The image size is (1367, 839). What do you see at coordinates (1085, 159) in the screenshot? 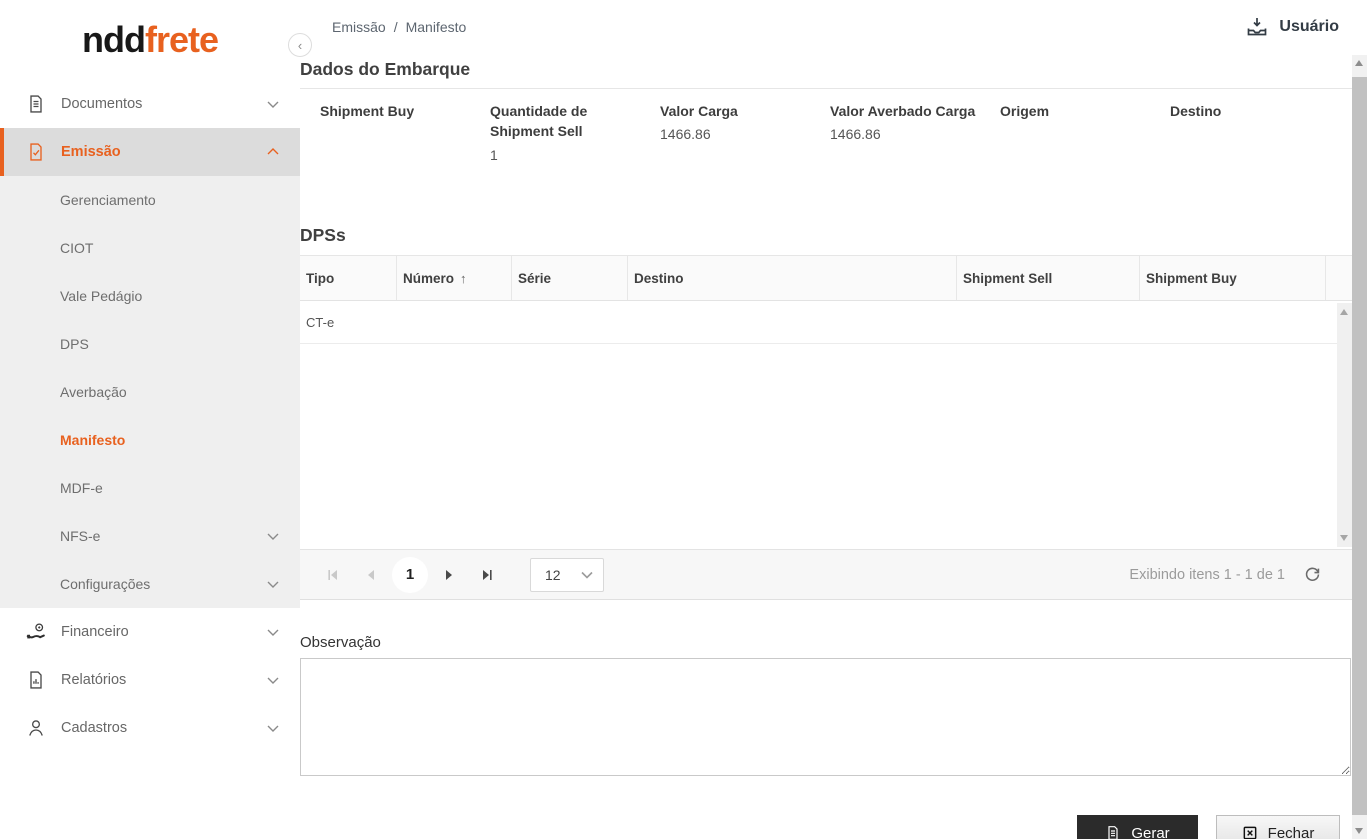
I see `field-origem: Origem` at bounding box center [1085, 159].